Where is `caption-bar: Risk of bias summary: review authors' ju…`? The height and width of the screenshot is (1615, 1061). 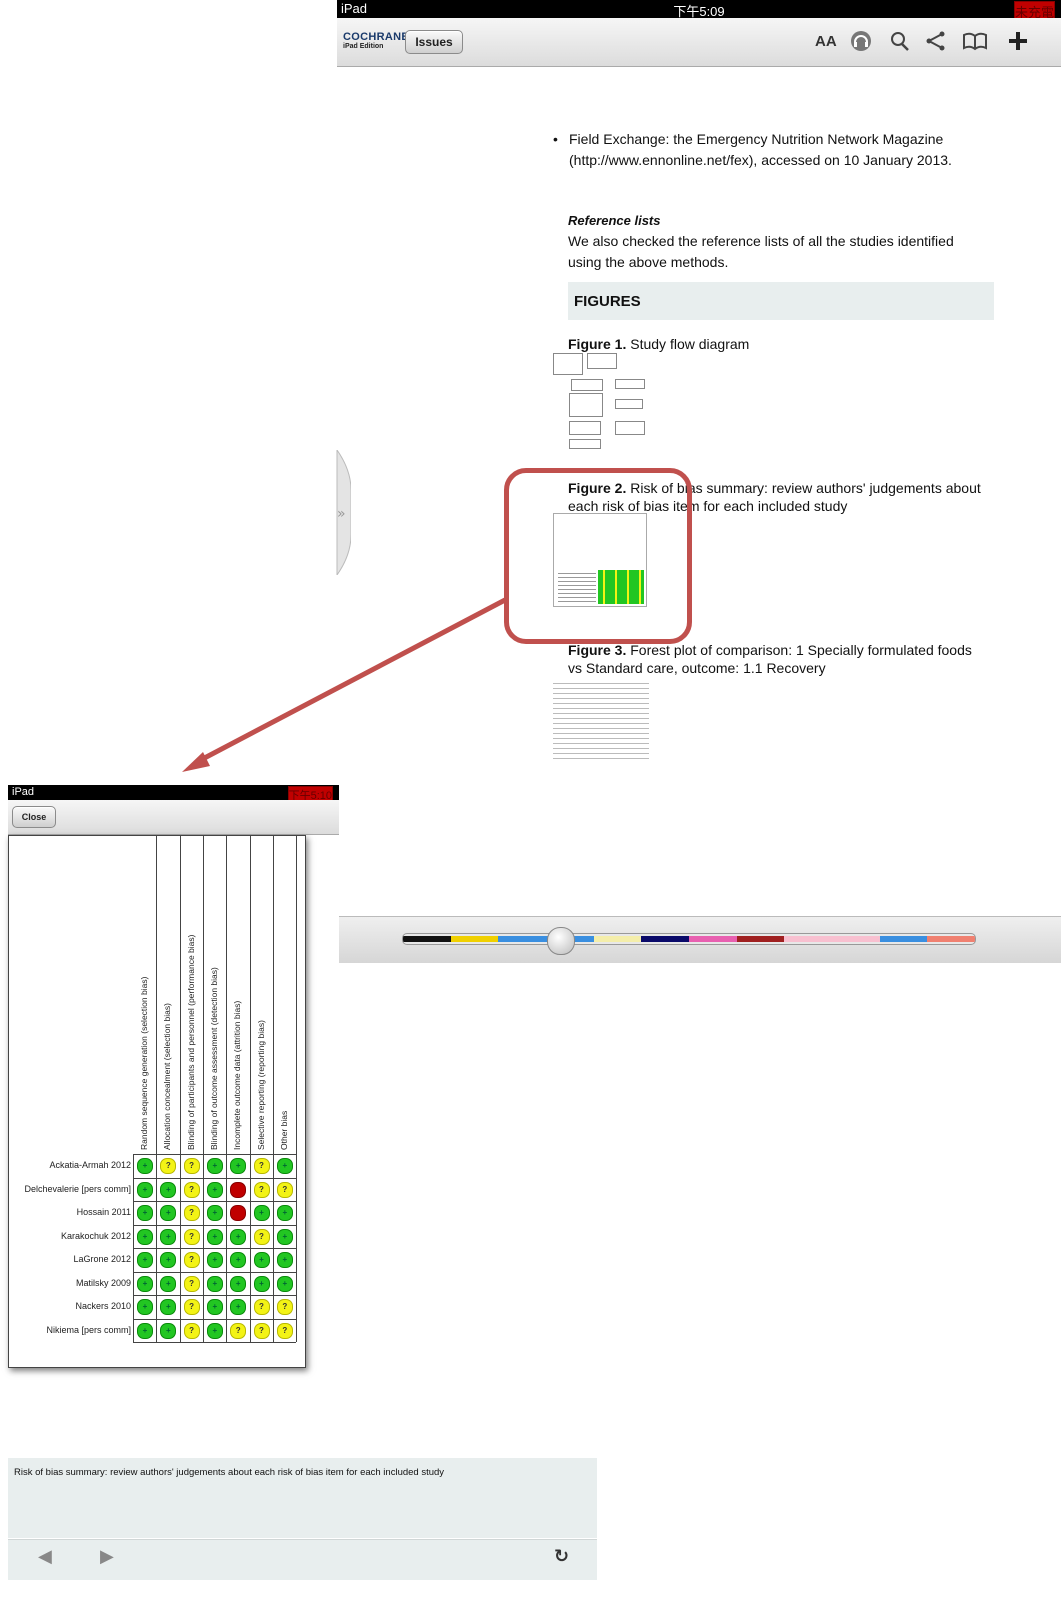
caption-bar: Risk of bias summary: review authors' ju… is located at coordinates (302, 1498).